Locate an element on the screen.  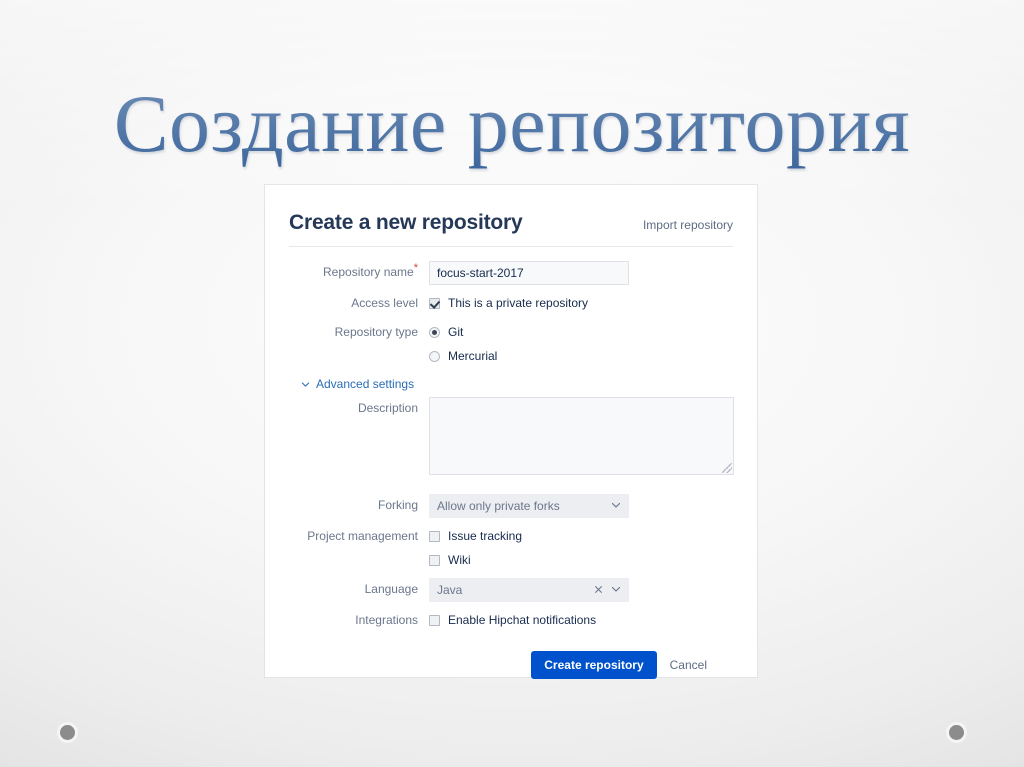
page-title: Создание репозитория is located at coordinates (512, 123).